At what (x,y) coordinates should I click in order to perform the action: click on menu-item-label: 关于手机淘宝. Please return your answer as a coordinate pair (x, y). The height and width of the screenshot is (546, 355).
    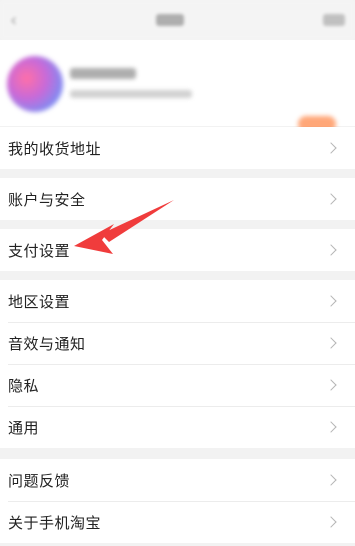
    Looking at the image, I should click on (55, 522).